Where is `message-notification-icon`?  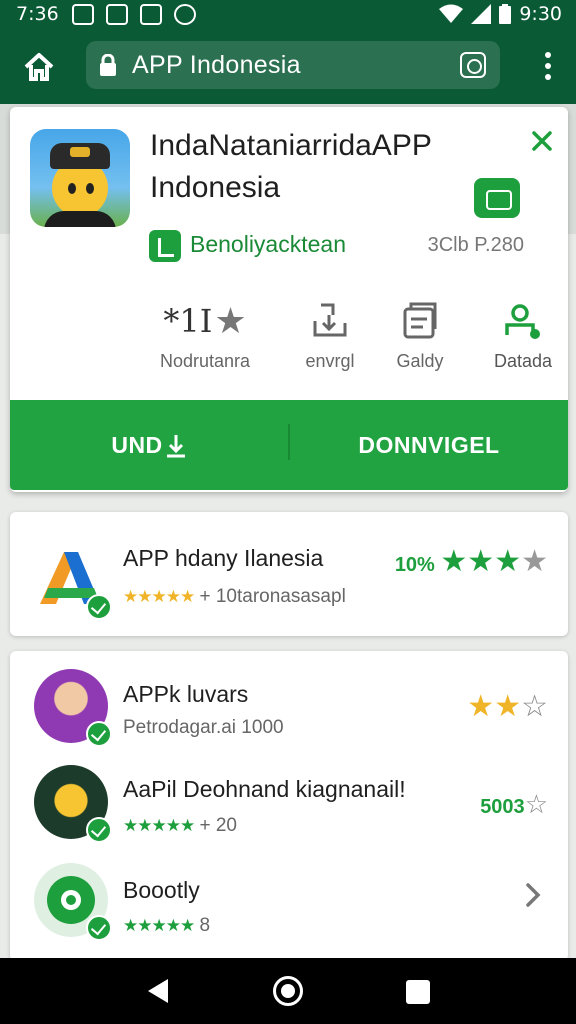
message-notification-icon is located at coordinates (151, 14).